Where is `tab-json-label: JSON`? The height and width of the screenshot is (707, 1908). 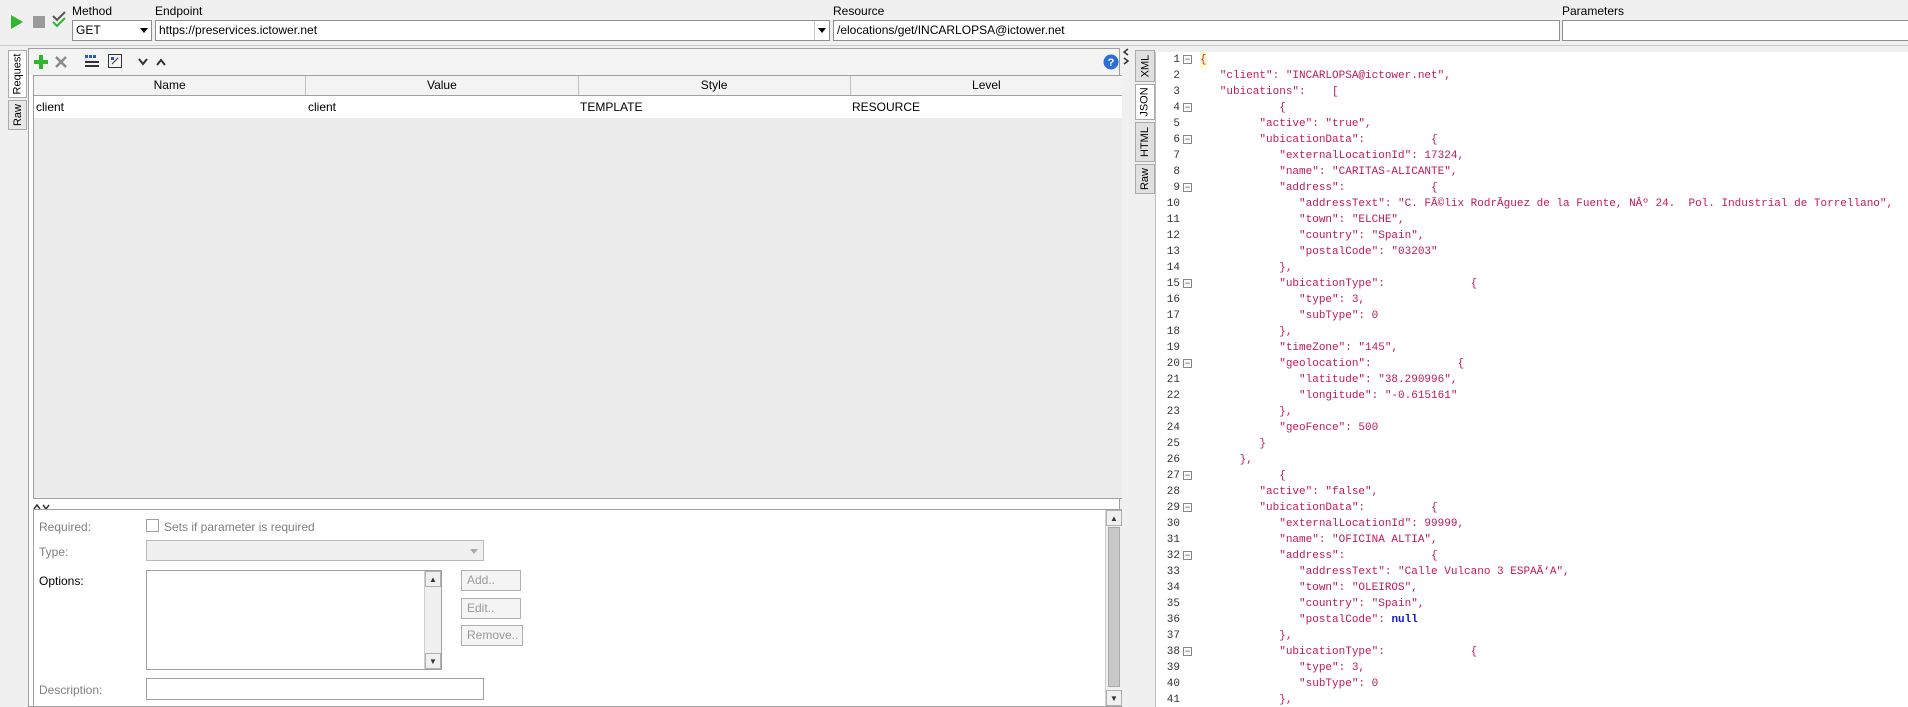
tab-json-label: JSON is located at coordinates (1145, 102).